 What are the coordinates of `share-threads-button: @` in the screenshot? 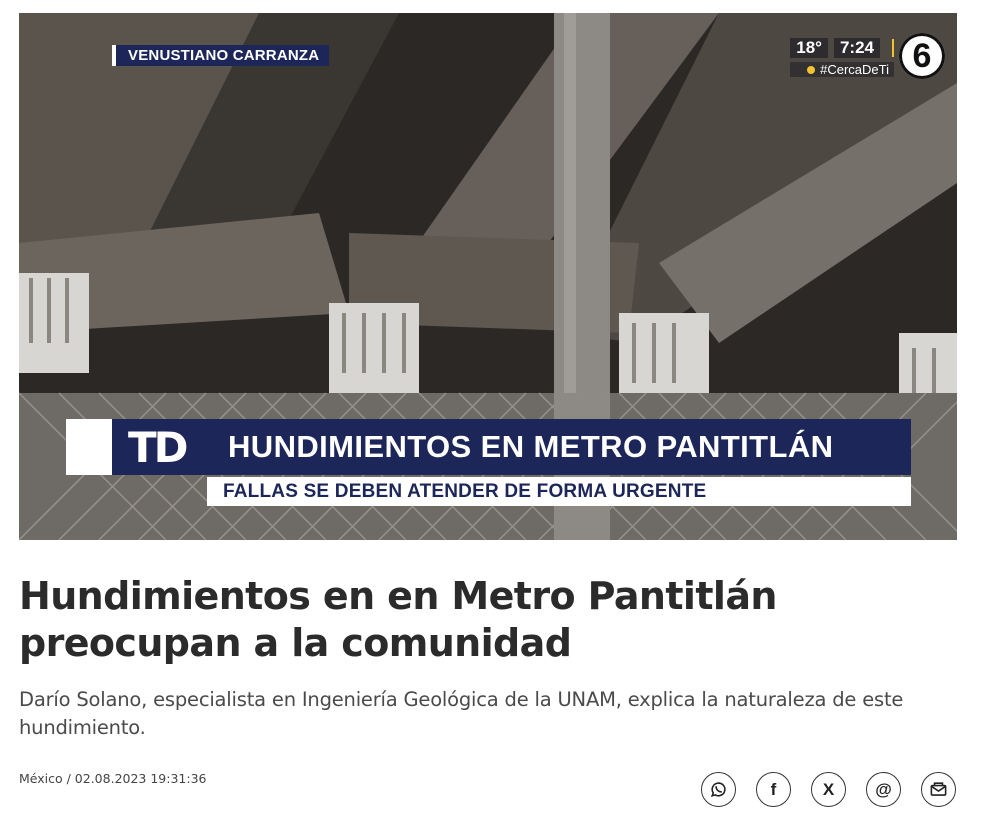 It's located at (883, 789).